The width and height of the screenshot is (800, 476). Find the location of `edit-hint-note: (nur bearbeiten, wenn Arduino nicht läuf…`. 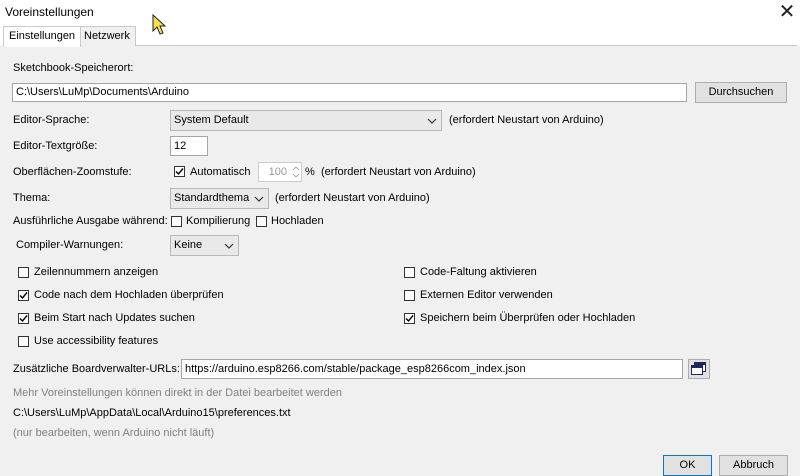

edit-hint-note: (nur bearbeiten, wenn Arduino nicht läuf… is located at coordinates (114, 433).